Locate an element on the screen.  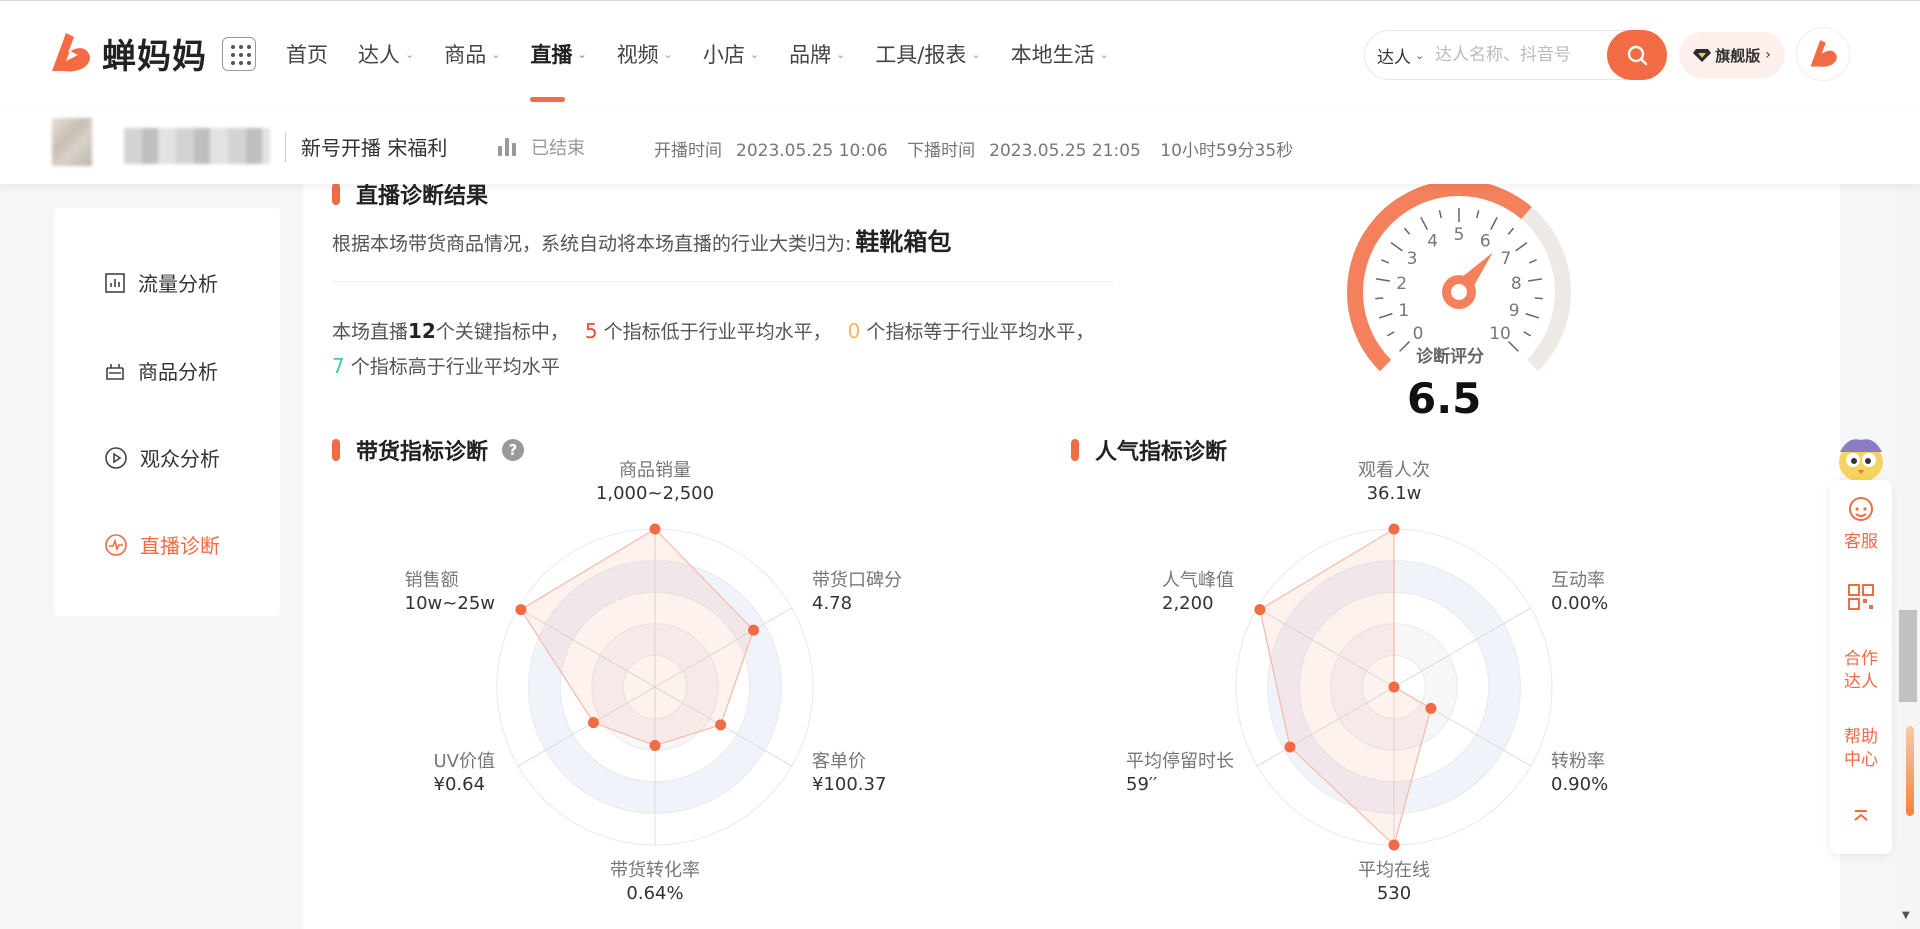
user-avatar is located at coordinates (1823, 54).